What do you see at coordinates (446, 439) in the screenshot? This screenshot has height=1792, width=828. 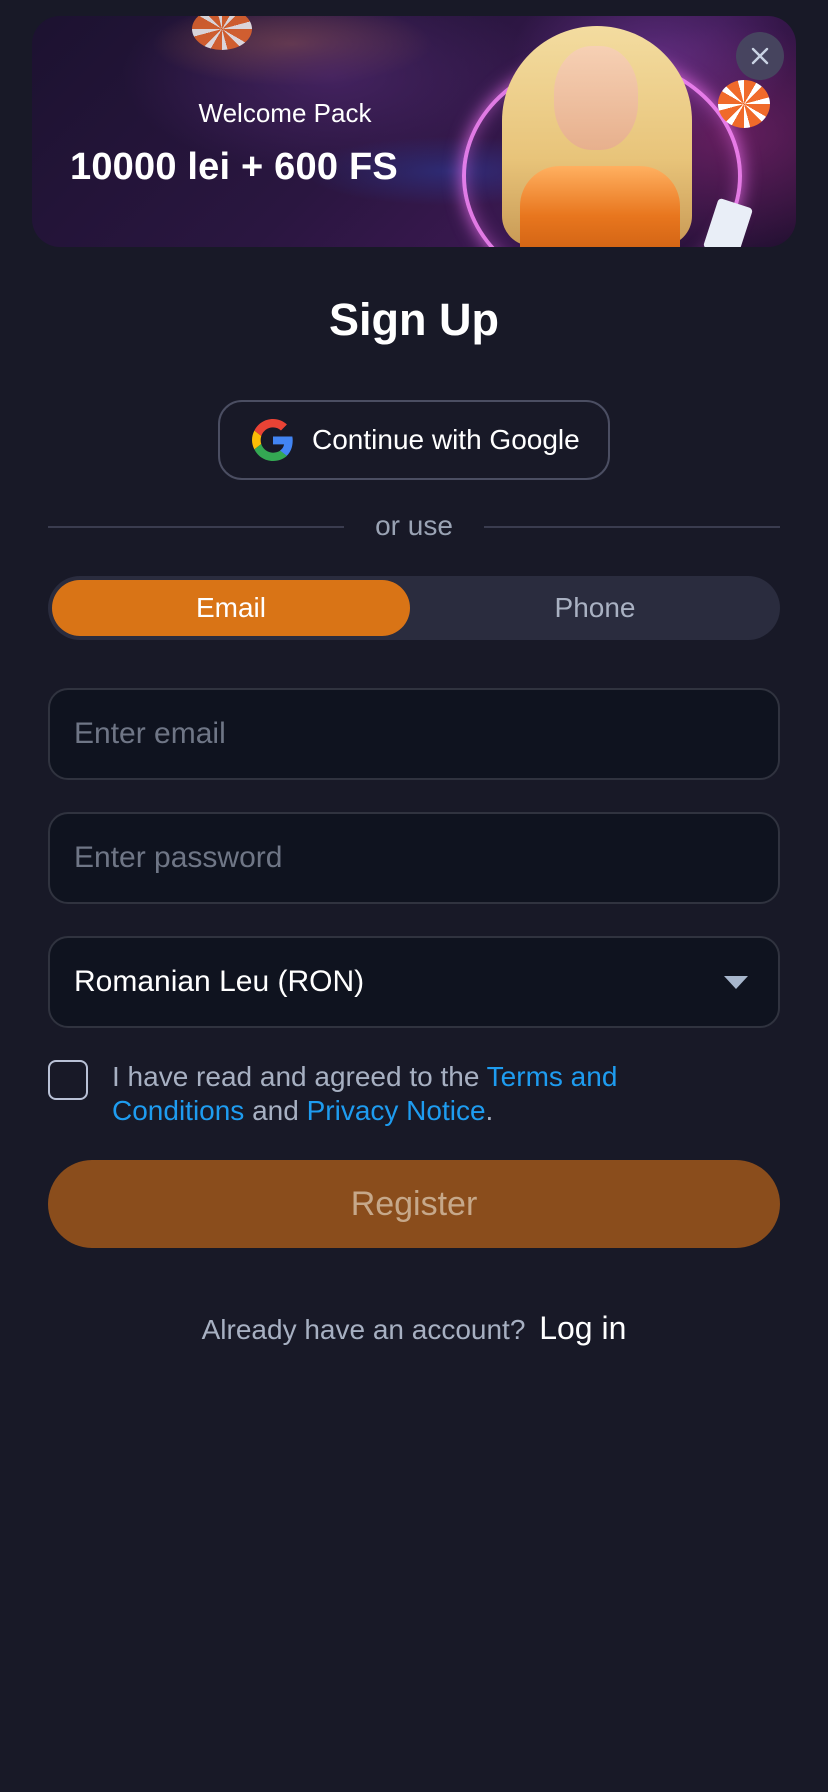 I see `google-button-label: Continue with Google` at bounding box center [446, 439].